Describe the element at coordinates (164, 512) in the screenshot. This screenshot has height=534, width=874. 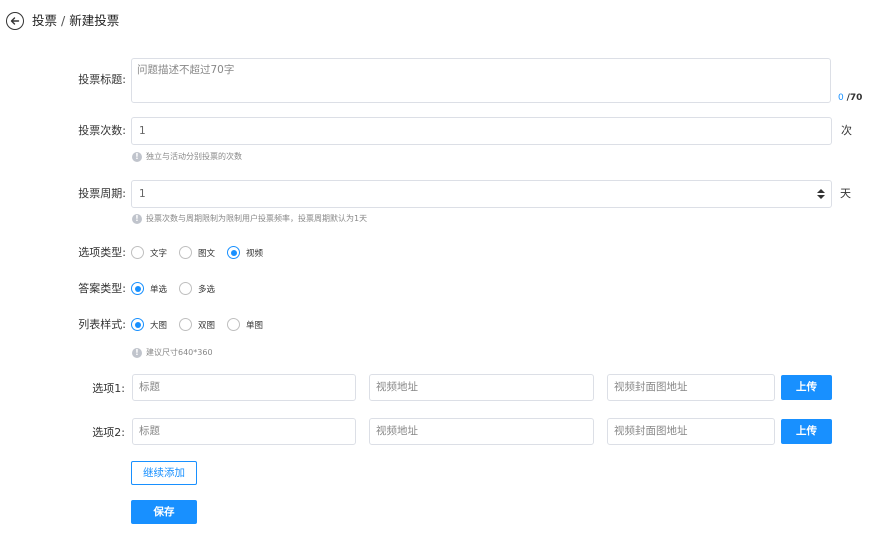
I see `save-button: 保存` at that location.